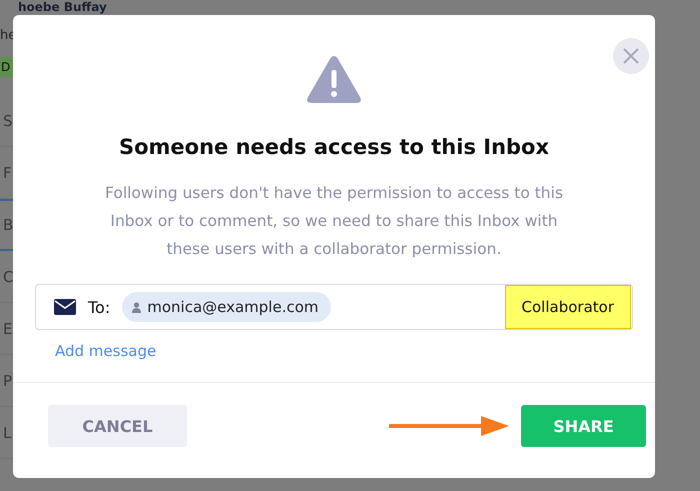 The width and height of the screenshot is (700, 491). Describe the element at coordinates (334, 307) in the screenshot. I see `recipients-field: To: monica@example.com Collaborator` at that location.